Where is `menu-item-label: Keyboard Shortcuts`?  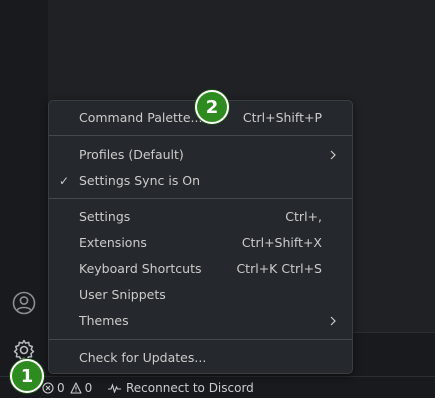
menu-item-label: Keyboard Shortcuts is located at coordinates (140, 268).